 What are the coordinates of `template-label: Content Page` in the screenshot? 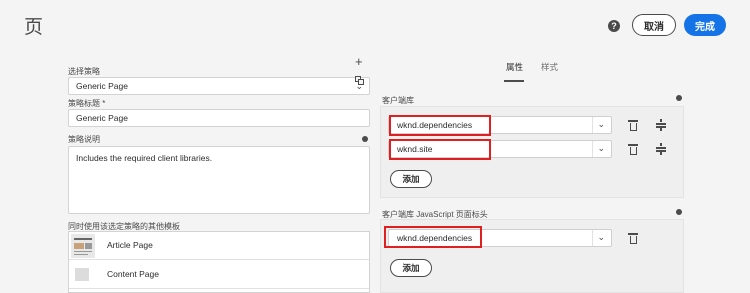 It's located at (133, 274).